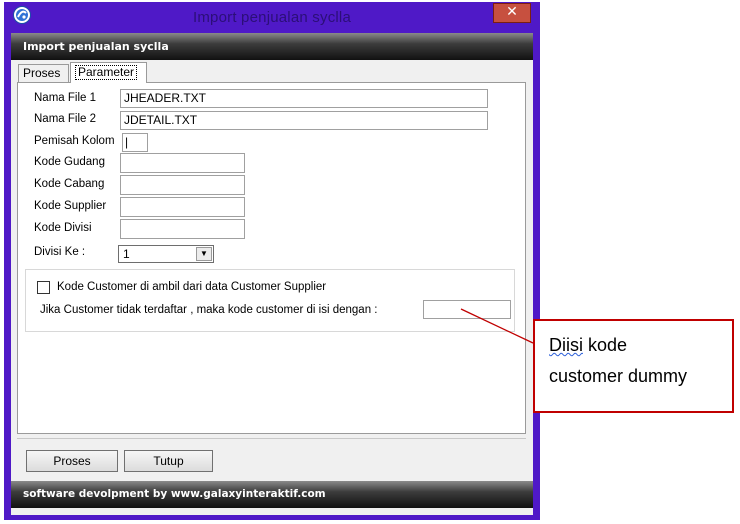 This screenshot has width=740, height=524. What do you see at coordinates (497, 326) in the screenshot?
I see `annotation-pointer-line` at bounding box center [497, 326].